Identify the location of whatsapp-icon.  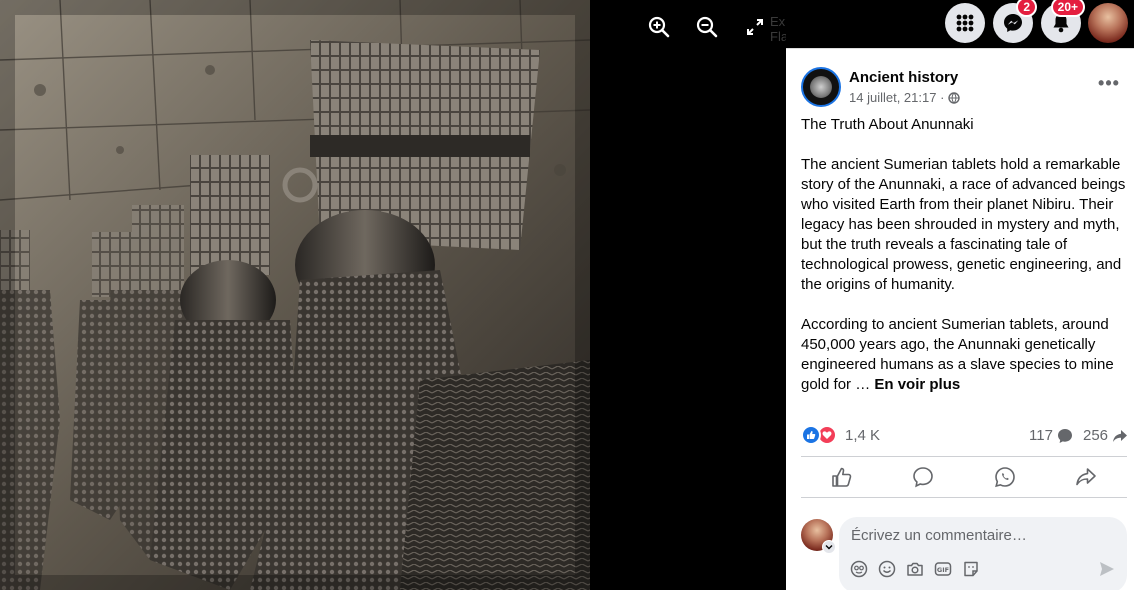
(1004, 477).